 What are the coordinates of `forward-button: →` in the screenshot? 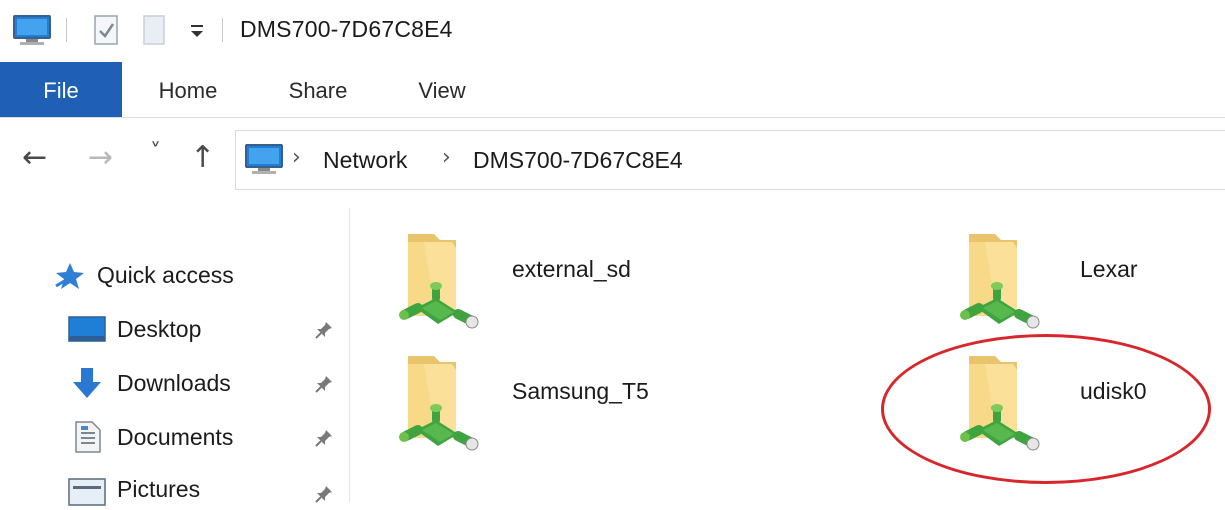 It's located at (100, 157).